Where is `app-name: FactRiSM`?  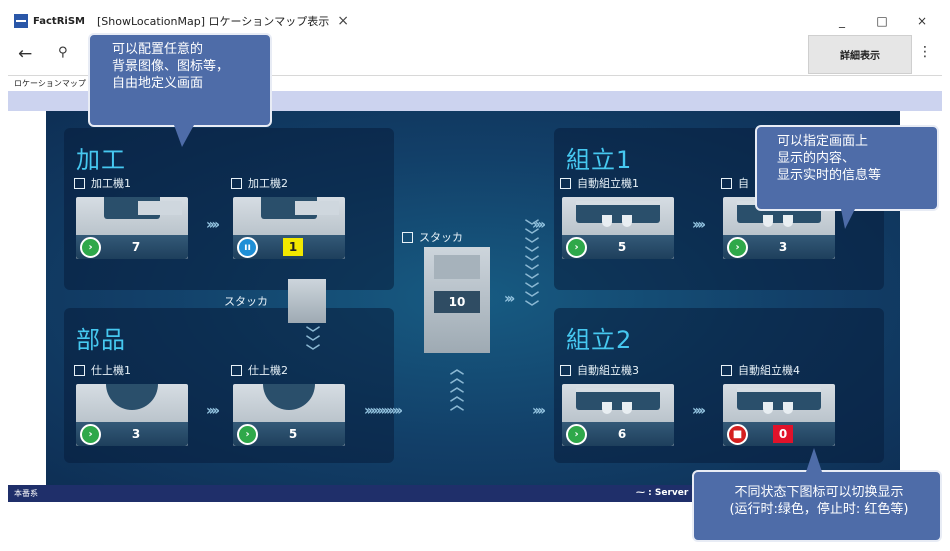 app-name: FactRiSM is located at coordinates (59, 21).